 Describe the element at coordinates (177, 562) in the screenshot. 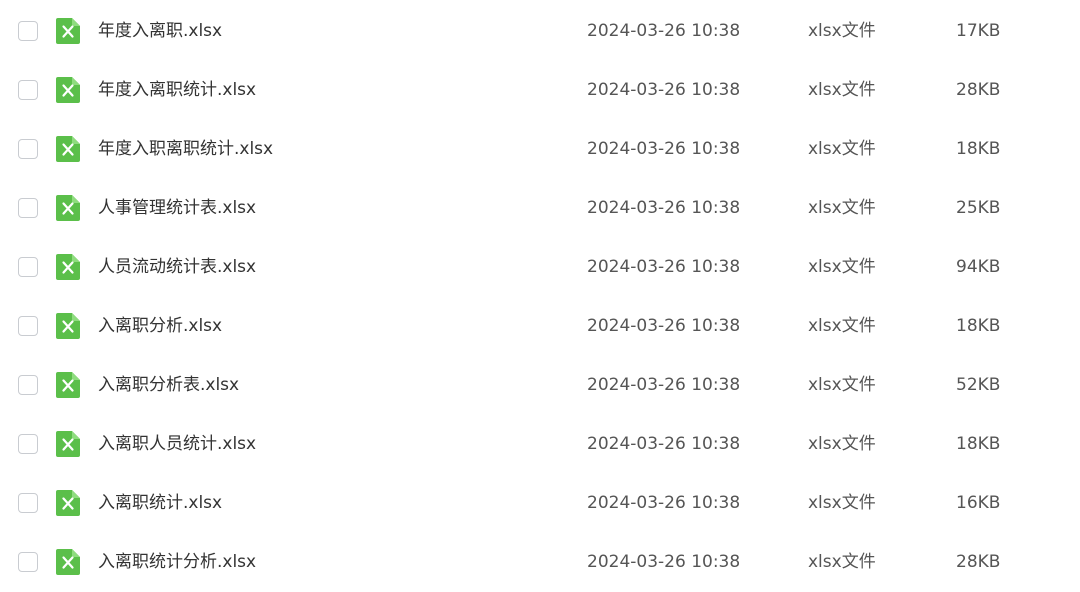

I see `file-name: 入离职统计分析.xlsx` at that location.